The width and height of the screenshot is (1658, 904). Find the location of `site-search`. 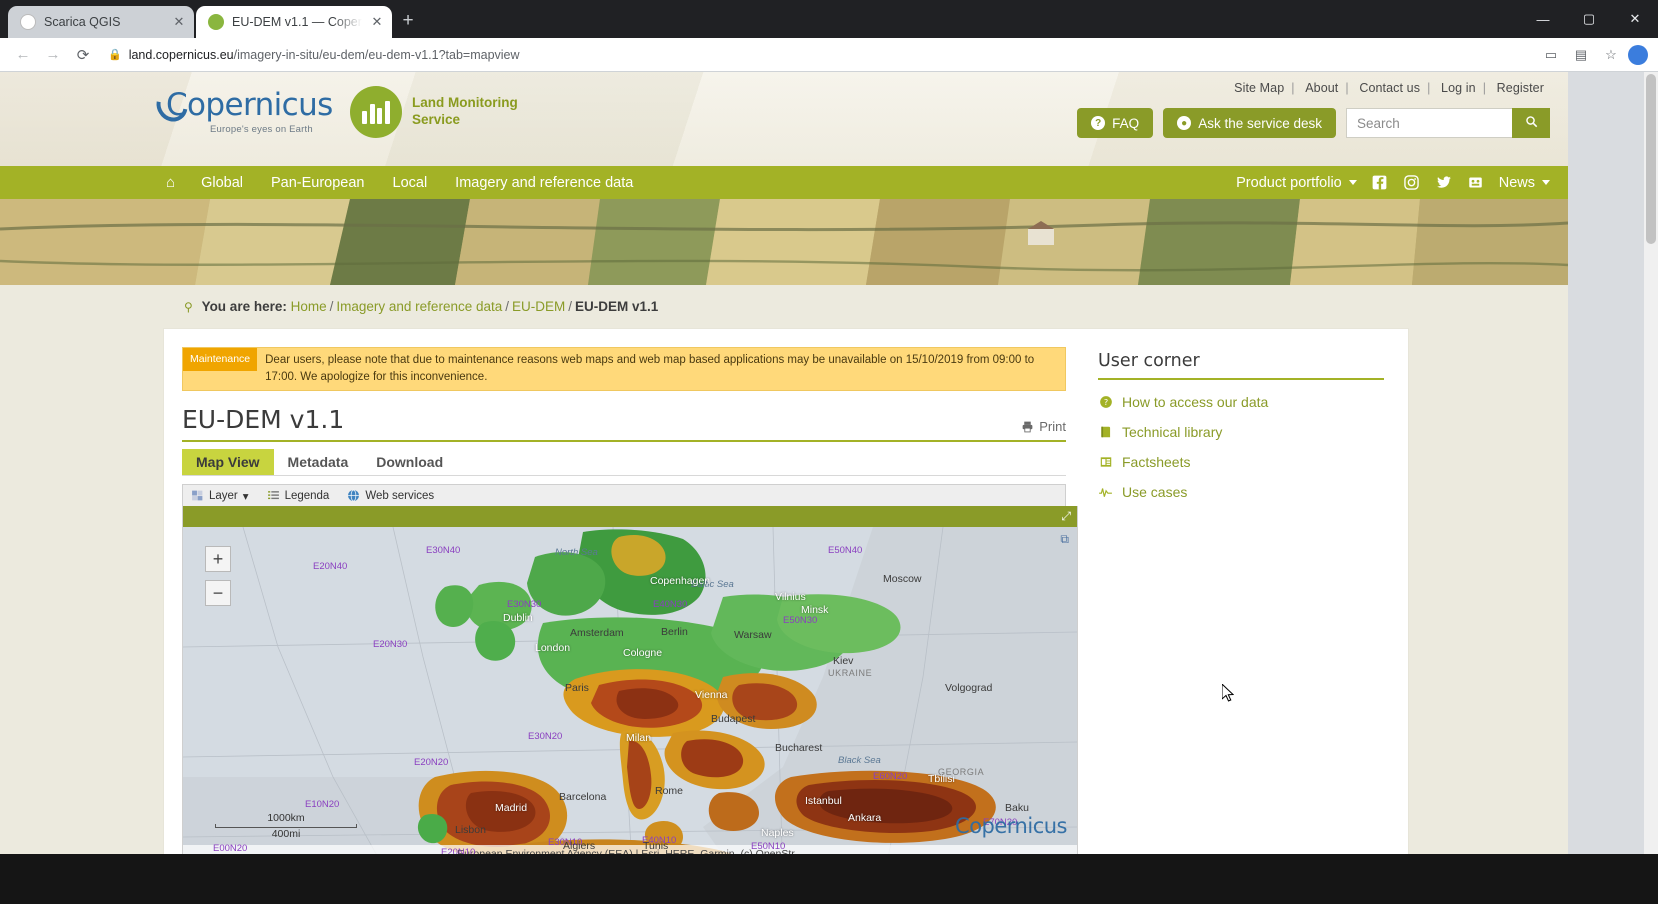

site-search is located at coordinates (1448, 123).